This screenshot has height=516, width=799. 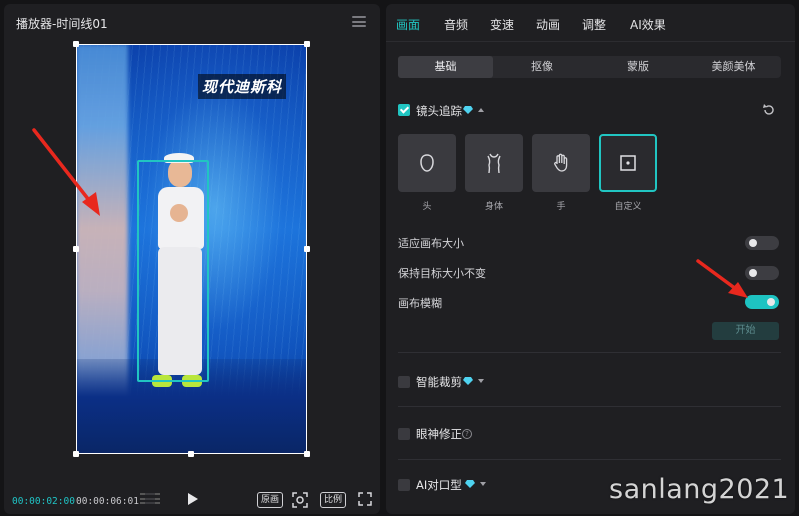 I want to click on timeline-grid-icon, so click(x=150, y=500).